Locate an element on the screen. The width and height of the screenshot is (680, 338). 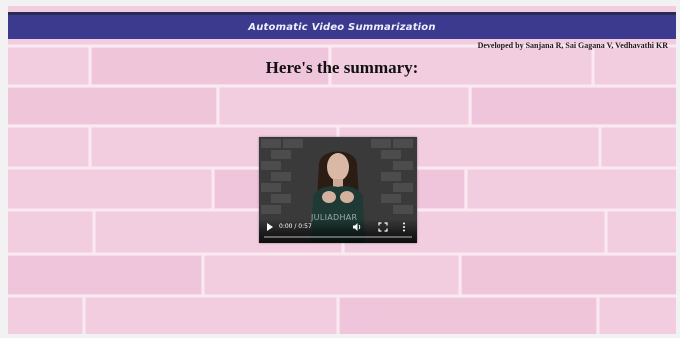
play-icon is located at coordinates (270, 227).